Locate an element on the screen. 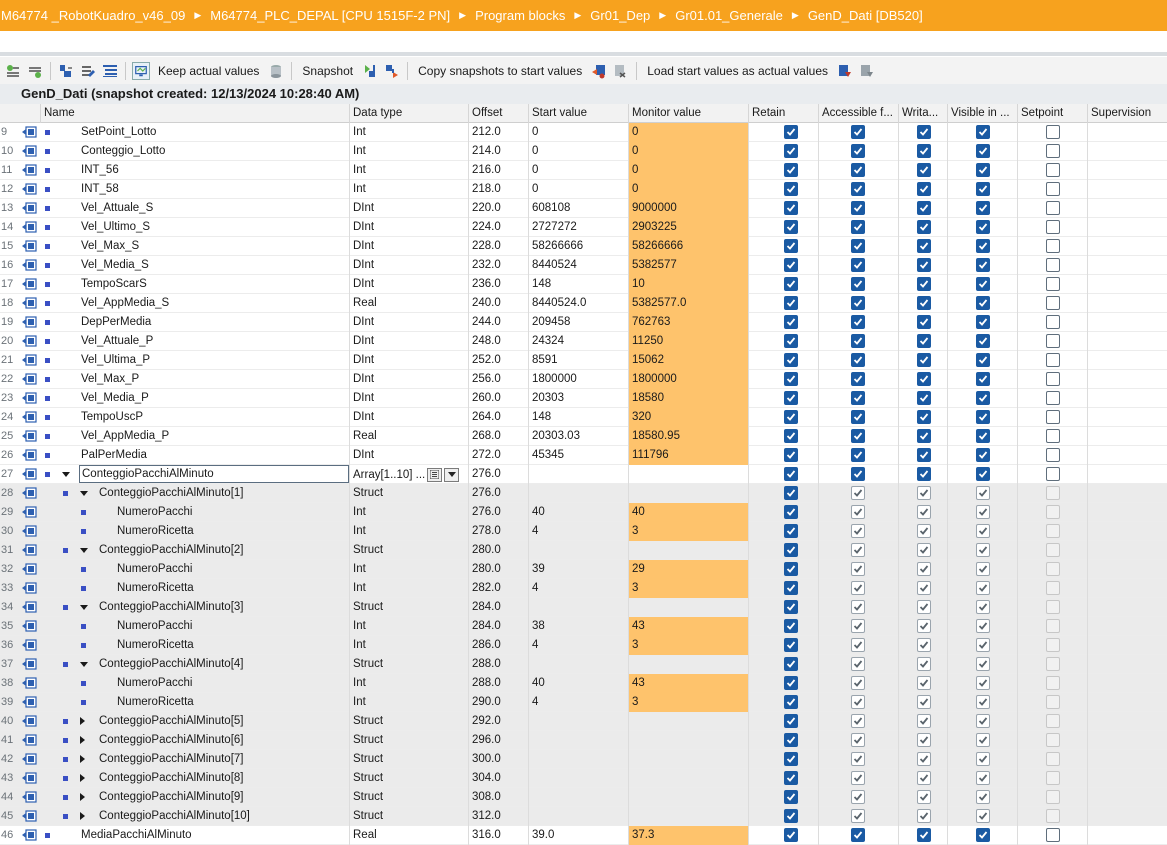 This screenshot has width=1167, height=845. load-values-alt-icon is located at coordinates (867, 71).